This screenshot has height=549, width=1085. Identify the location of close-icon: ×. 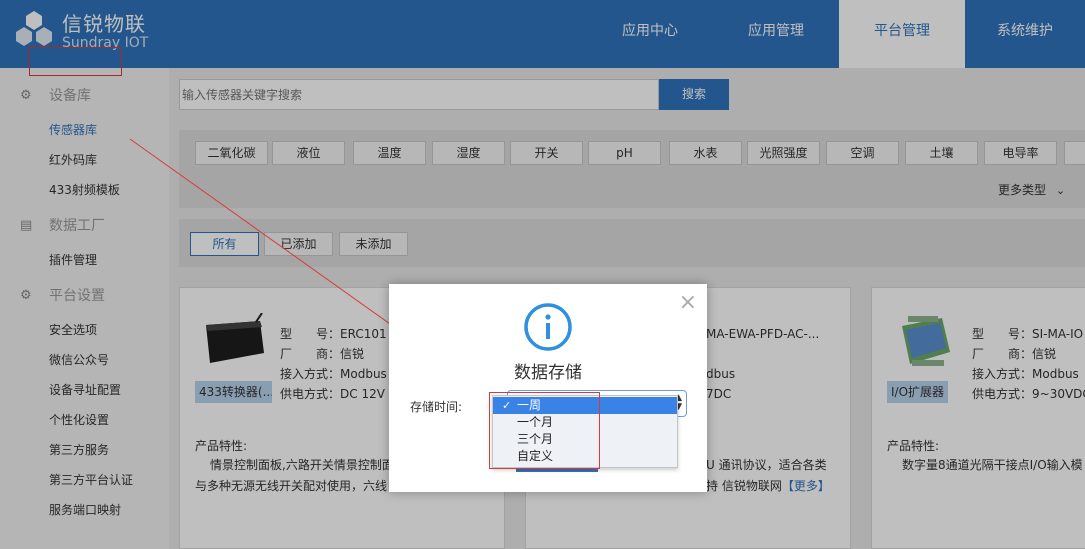
(688, 303).